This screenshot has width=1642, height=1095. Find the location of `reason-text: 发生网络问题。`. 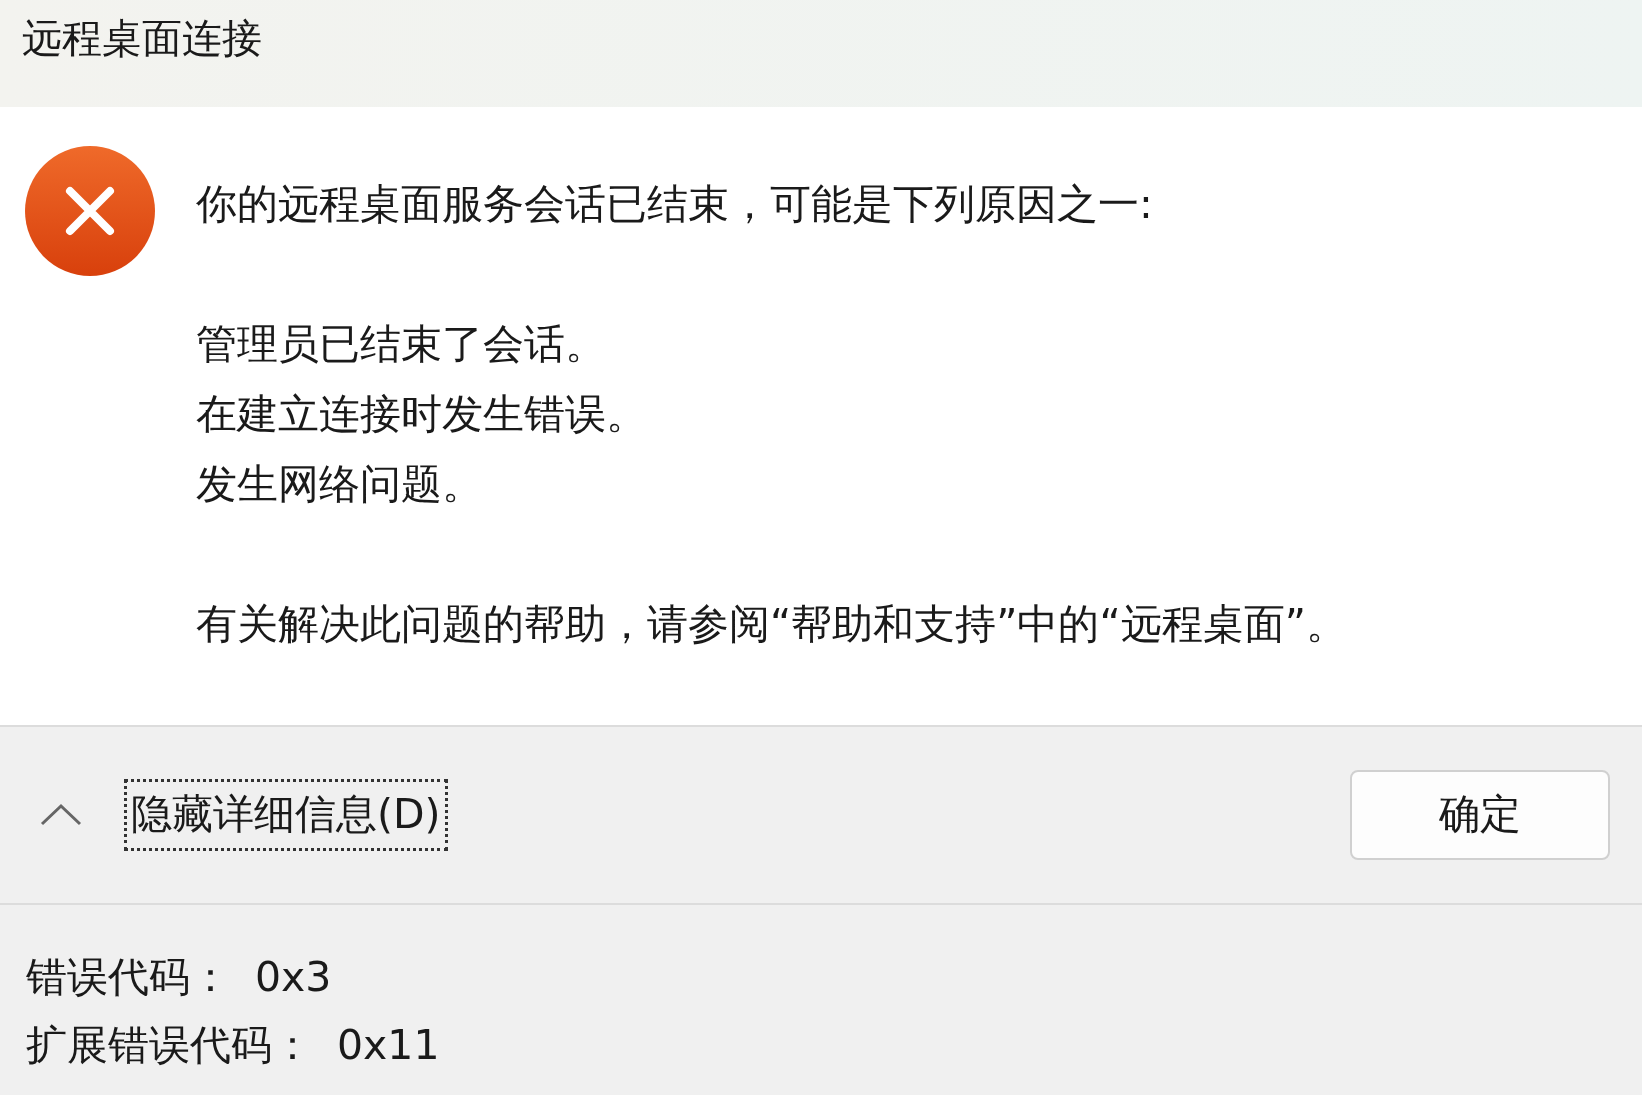

reason-text: 发生网络问题。 is located at coordinates (340, 484).